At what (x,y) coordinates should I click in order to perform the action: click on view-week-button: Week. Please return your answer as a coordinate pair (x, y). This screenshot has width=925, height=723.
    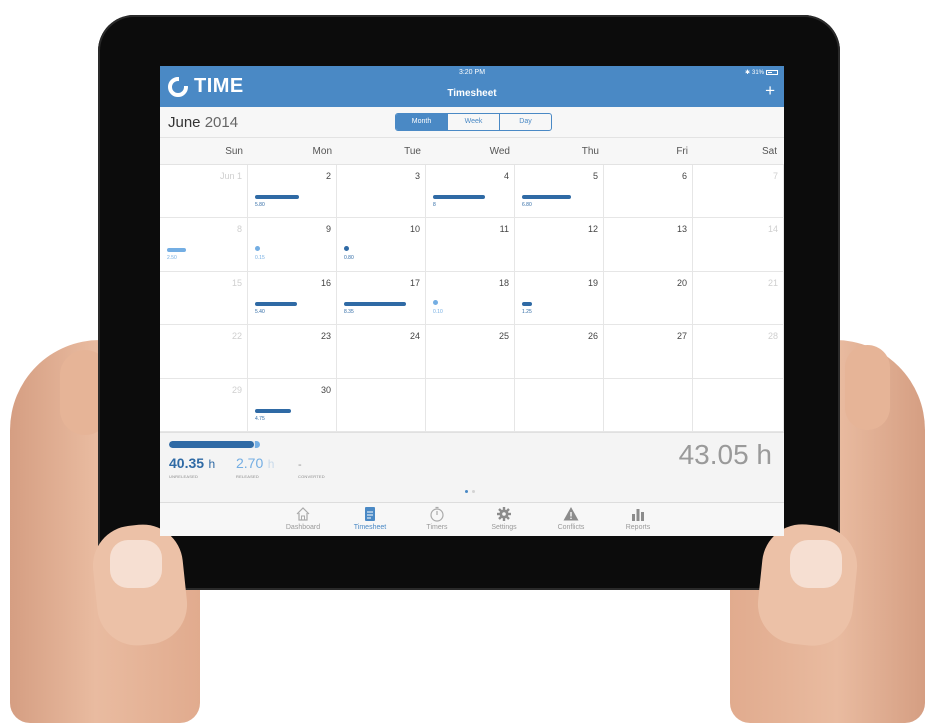
    Looking at the image, I should click on (474, 122).